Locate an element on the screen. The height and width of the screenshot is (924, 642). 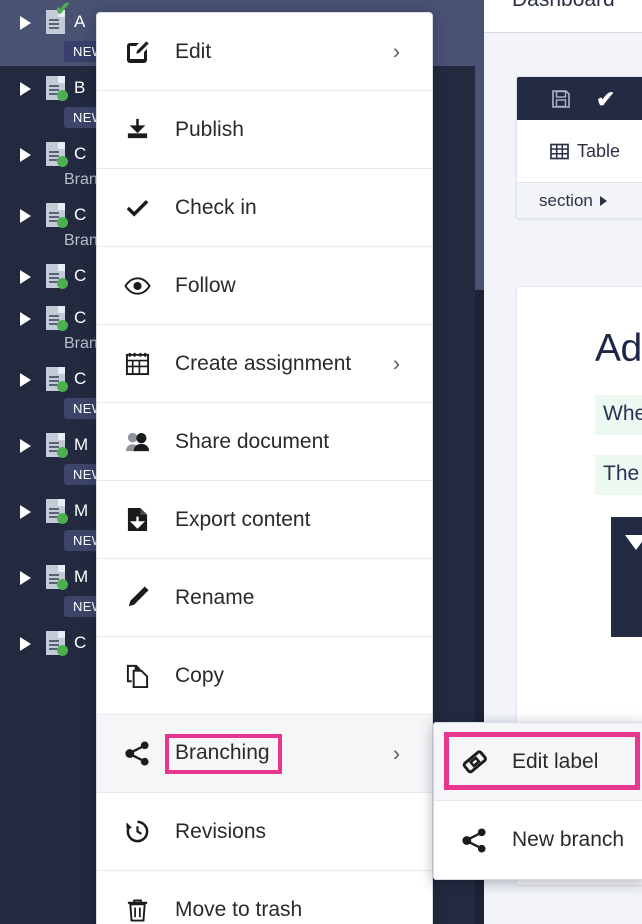
menu-item-check-in: Check in is located at coordinates (264, 208).